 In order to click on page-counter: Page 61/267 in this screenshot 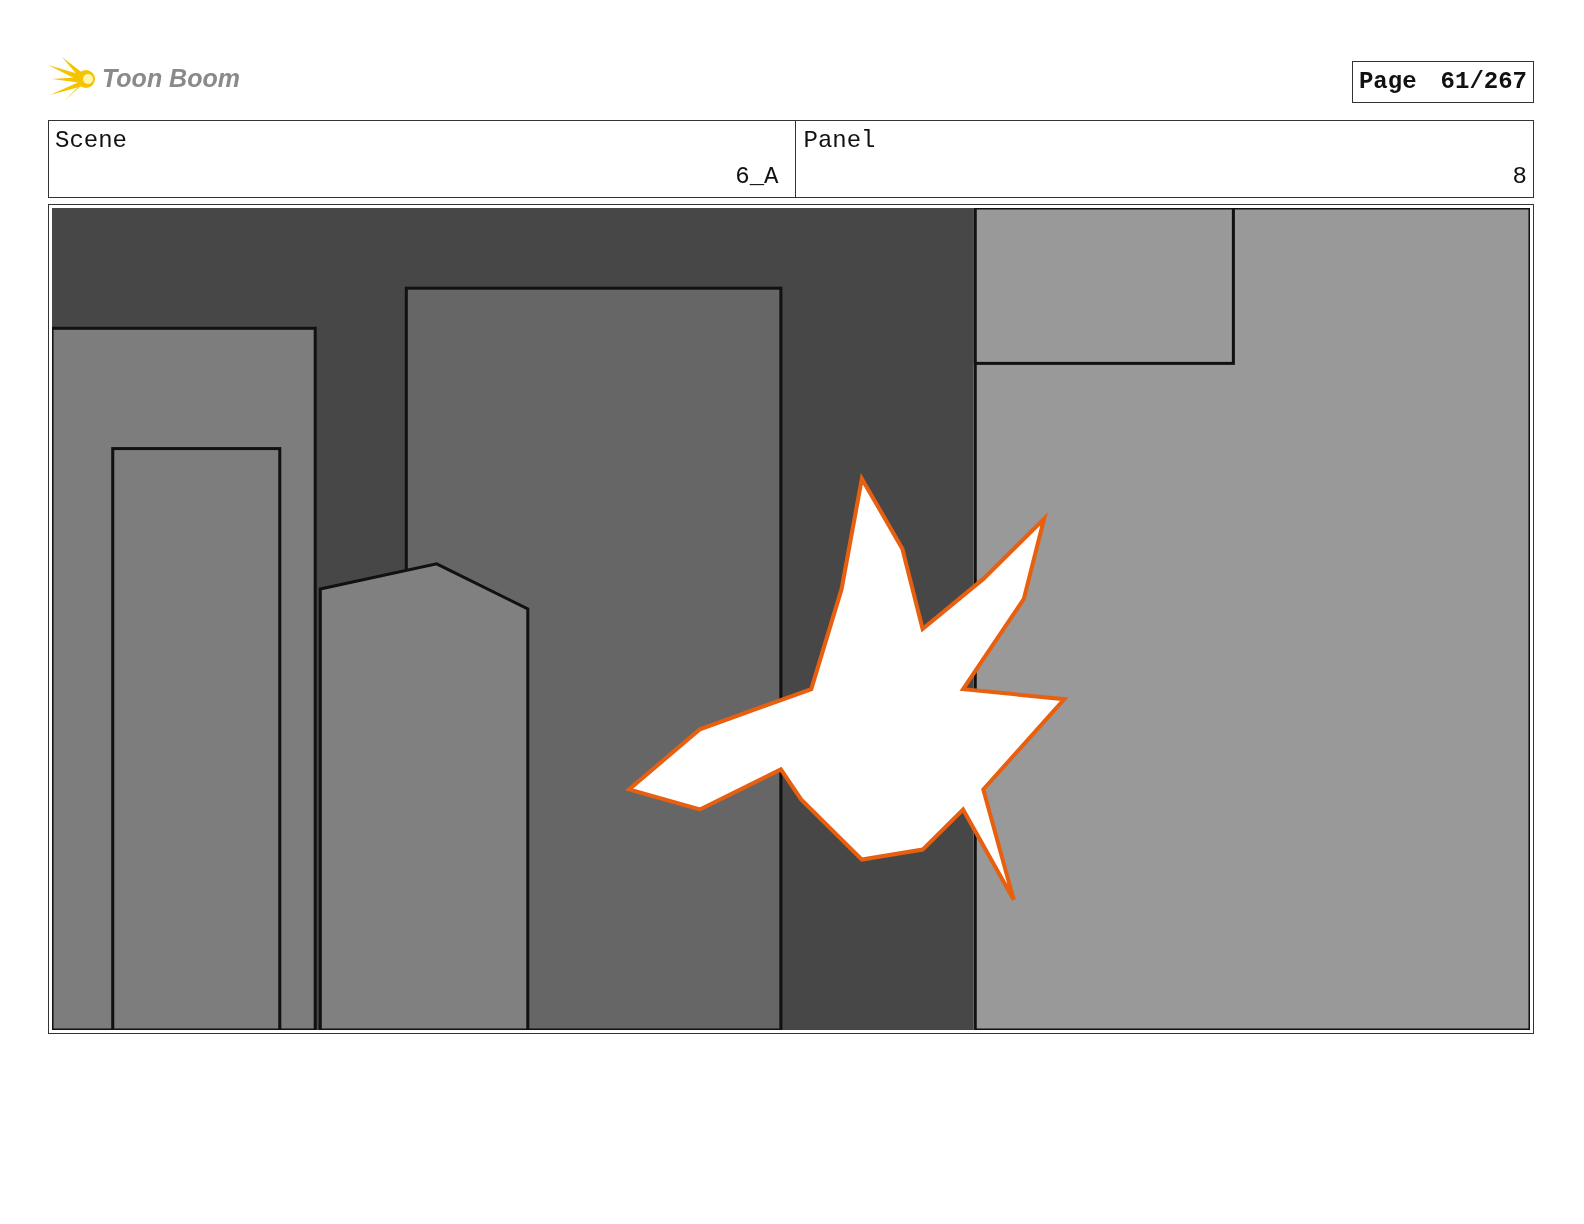, I will do `click(1442, 82)`.